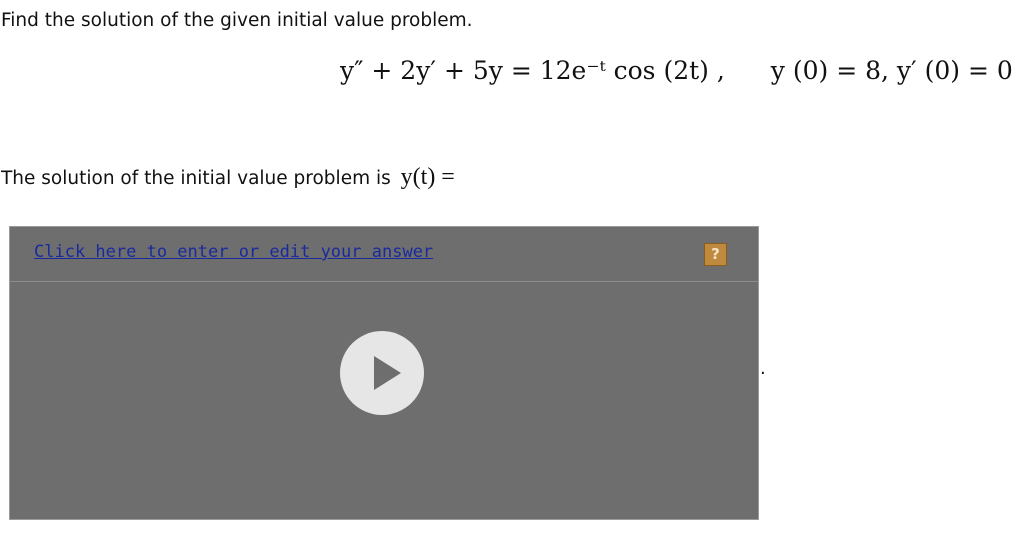  I want to click on initial-conditions: y (0) = 8, y′ (0) = 0, so click(891, 70).